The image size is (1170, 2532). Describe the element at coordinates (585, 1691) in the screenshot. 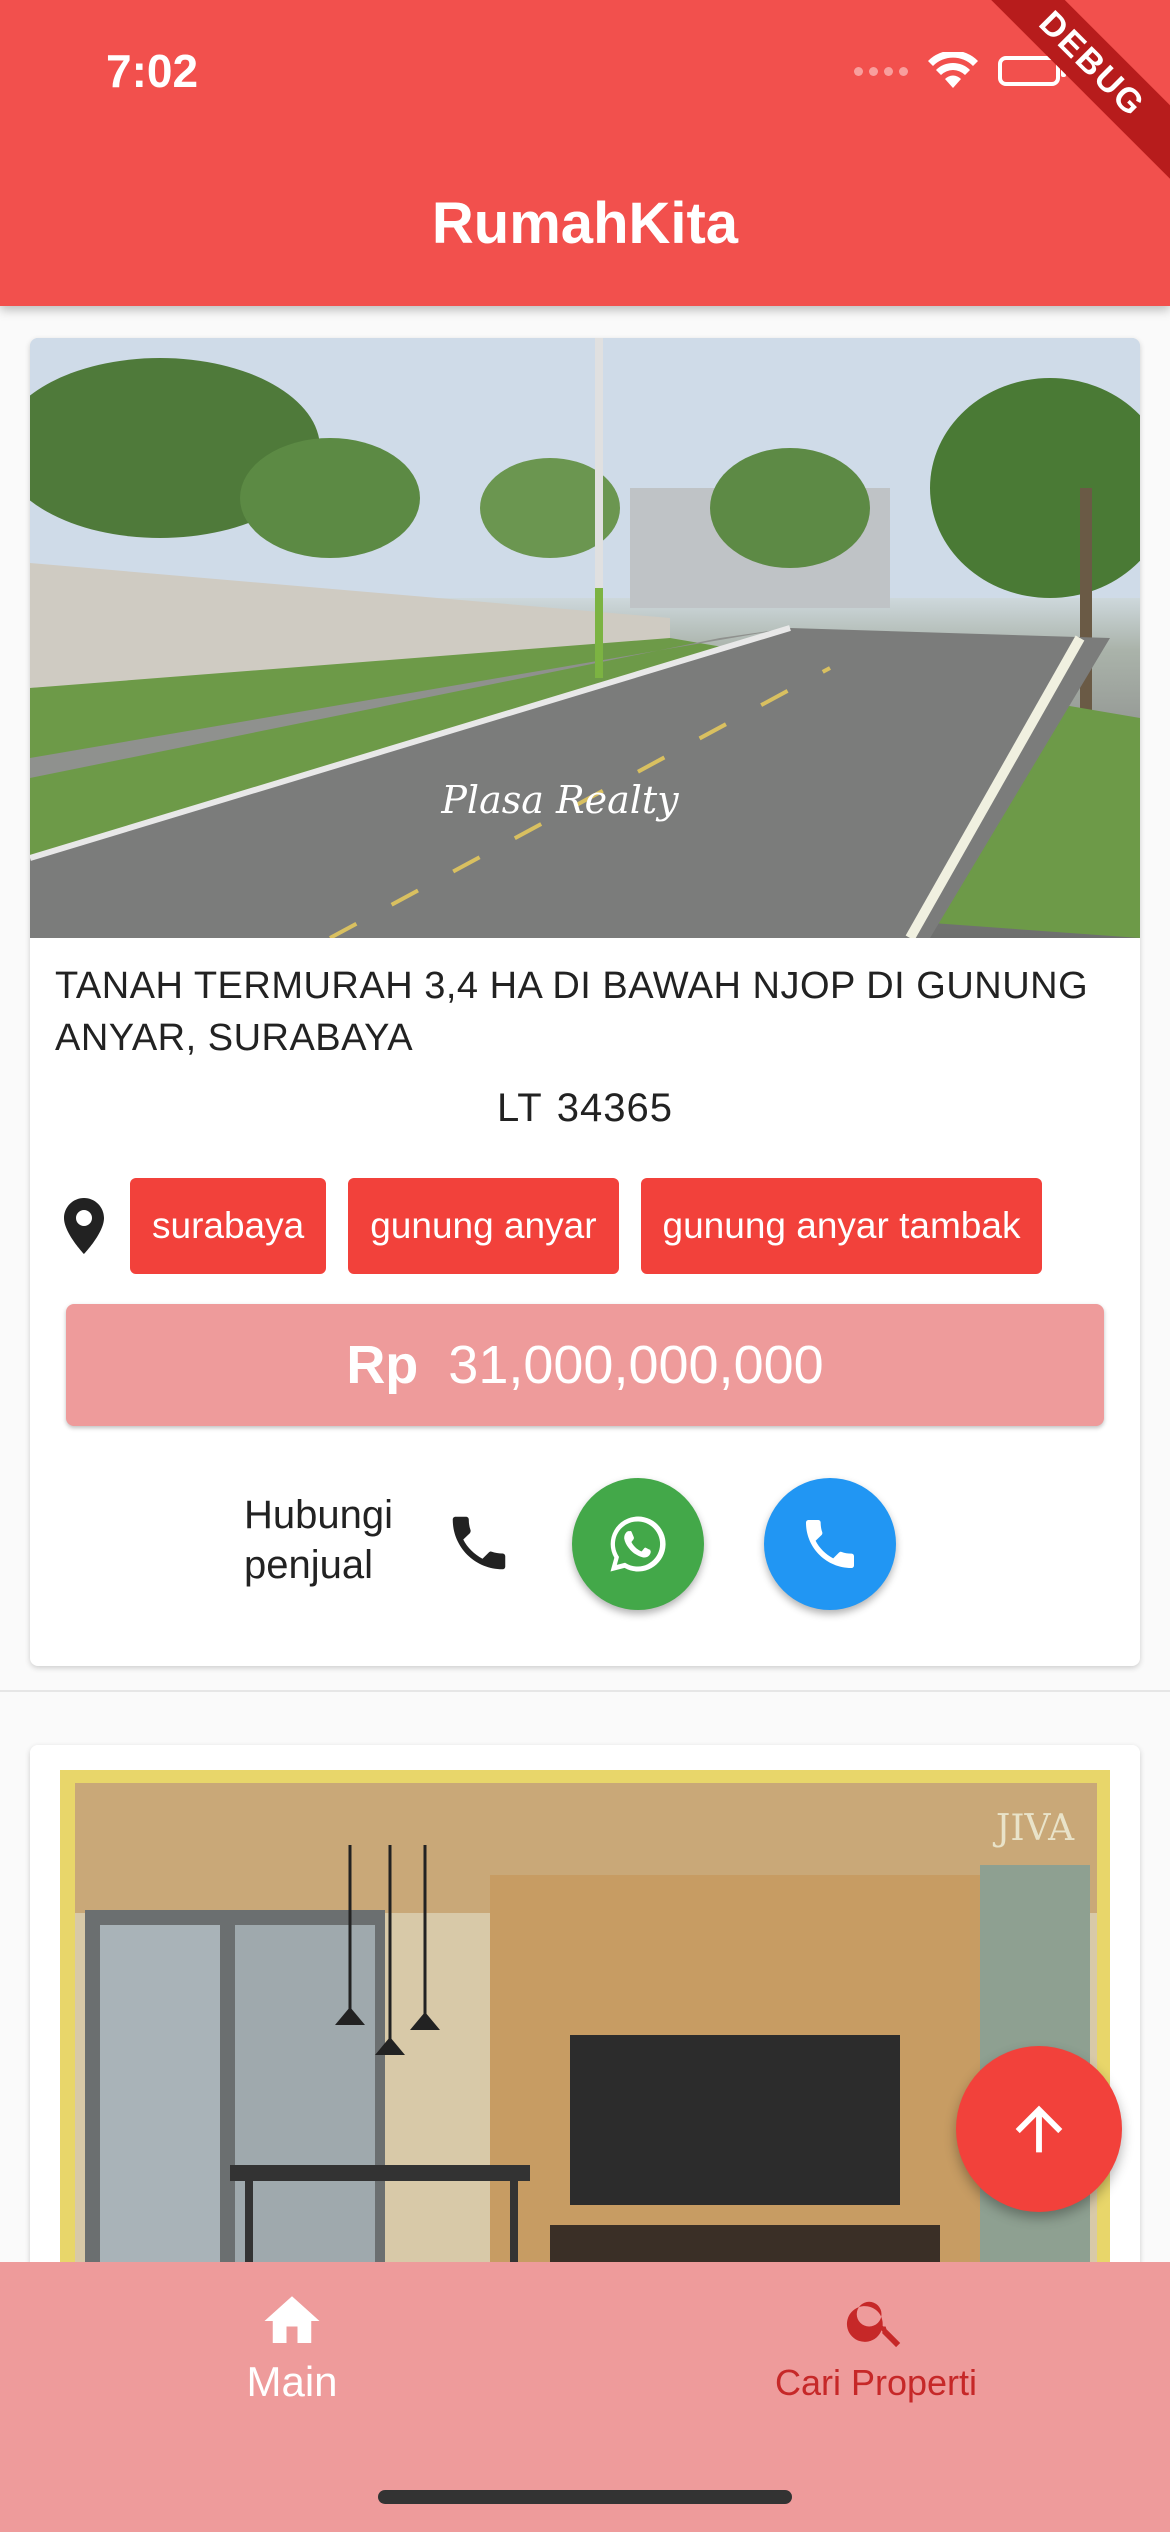

I see `list-divider` at that location.